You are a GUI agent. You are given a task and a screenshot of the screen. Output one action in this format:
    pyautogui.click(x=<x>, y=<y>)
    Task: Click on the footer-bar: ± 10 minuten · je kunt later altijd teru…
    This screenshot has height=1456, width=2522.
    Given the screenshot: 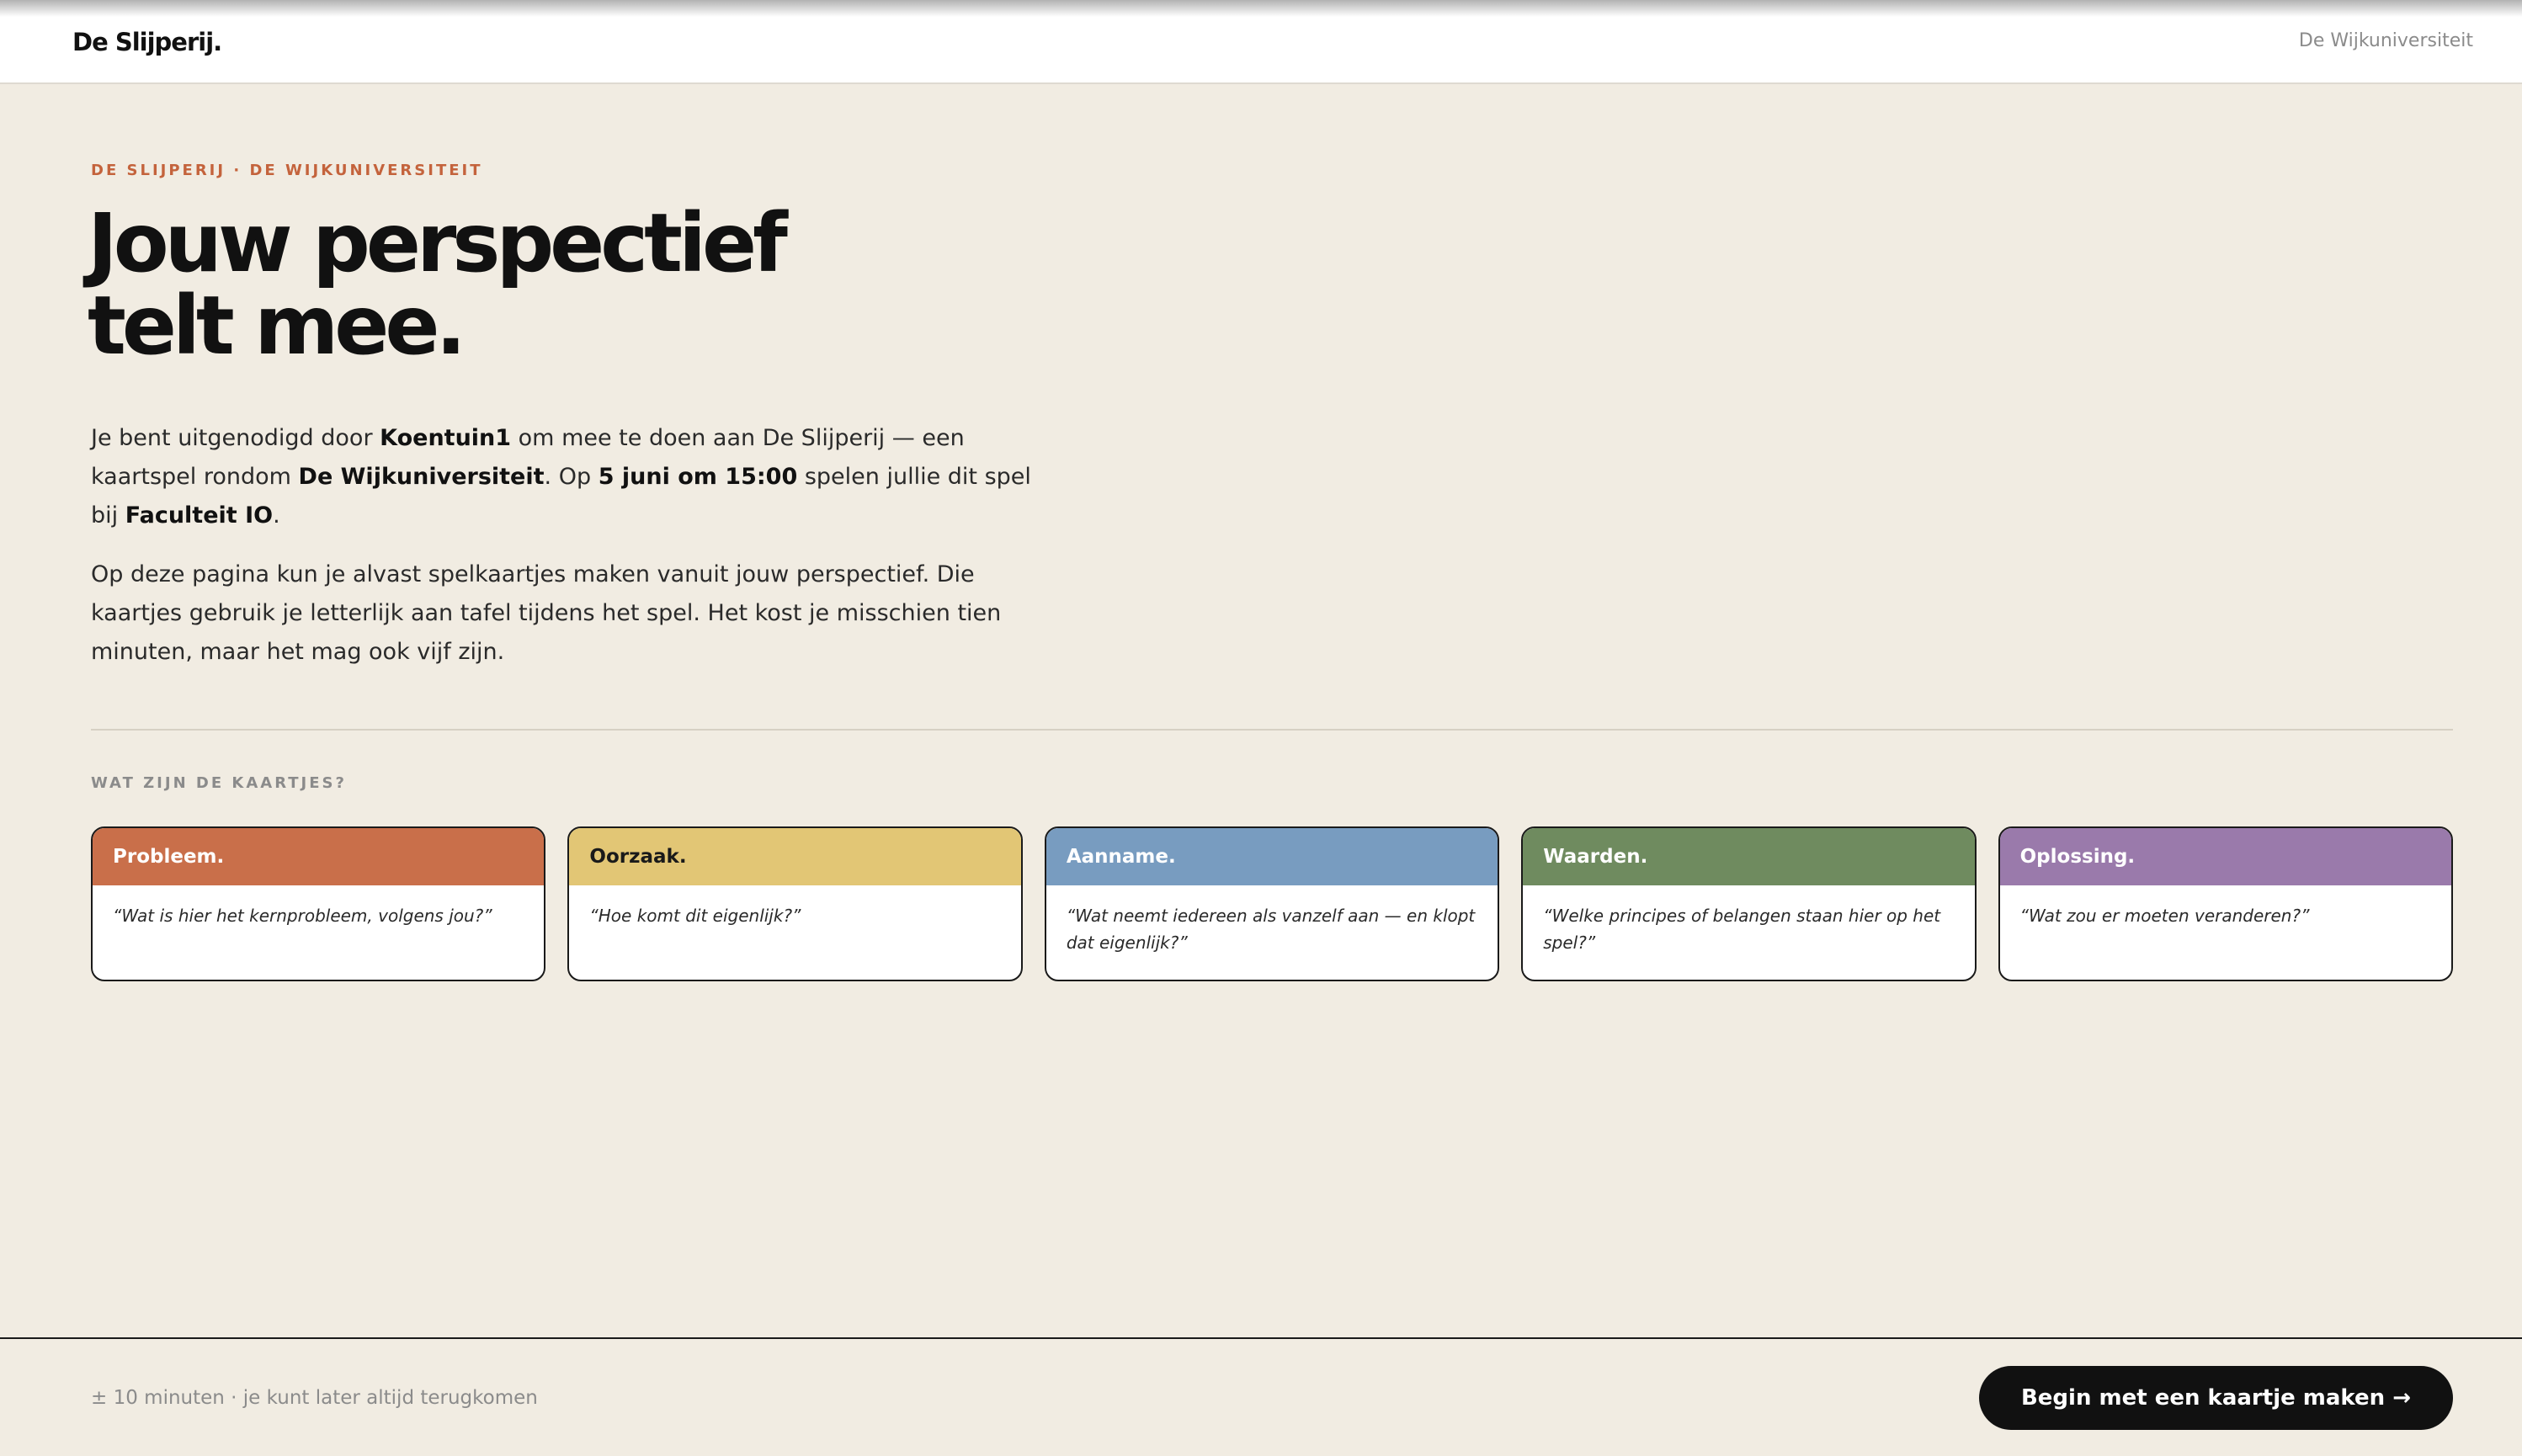 What is the action you would take?
    pyautogui.click(x=1261, y=1396)
    